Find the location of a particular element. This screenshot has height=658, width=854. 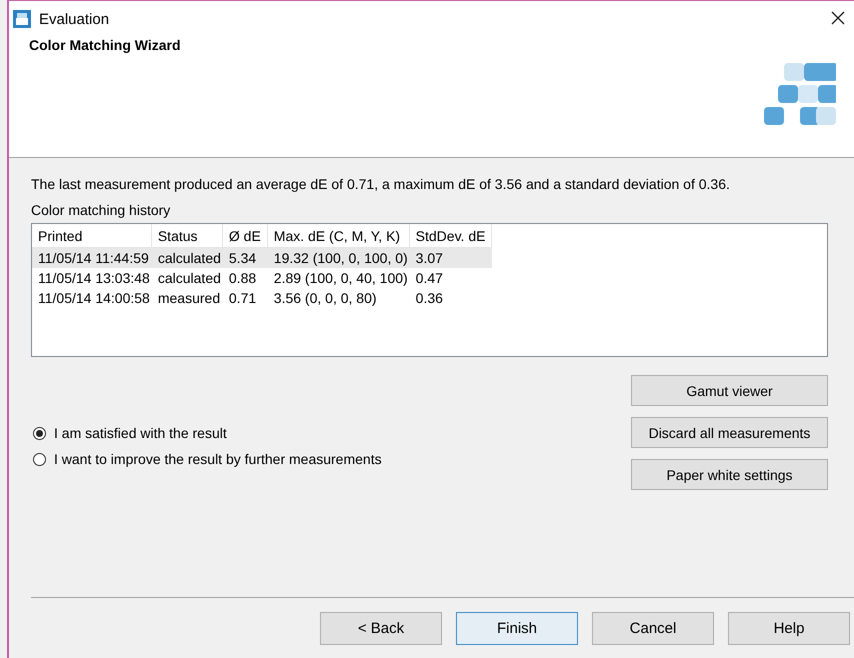

table-cell-text: 0.36 is located at coordinates (429, 298).